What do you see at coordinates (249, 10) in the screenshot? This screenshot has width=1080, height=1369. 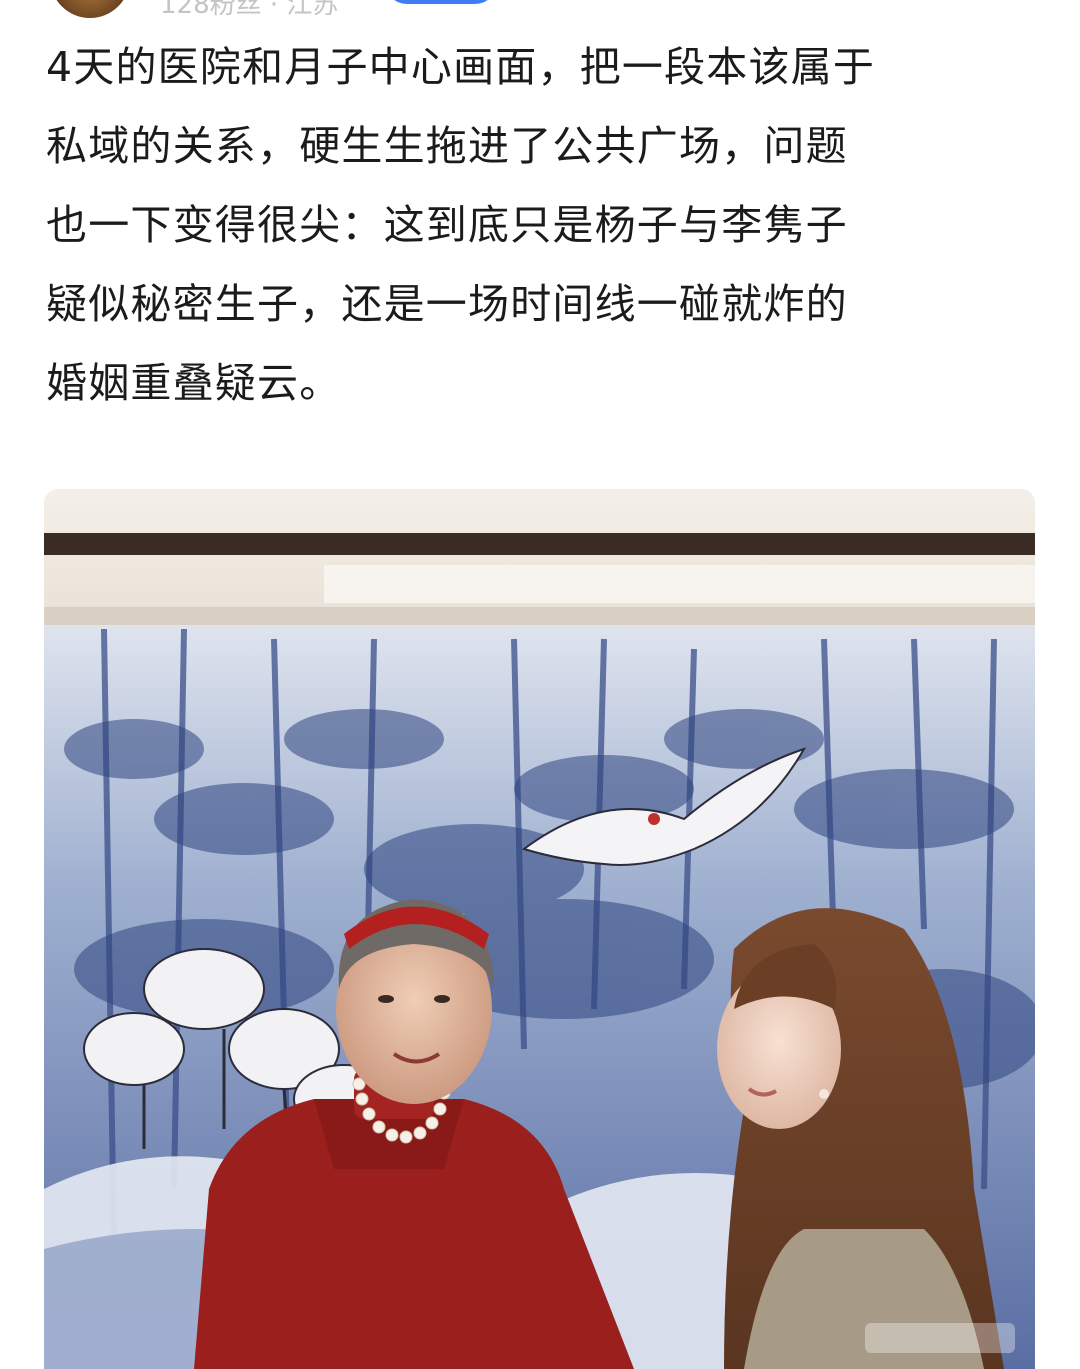 I see `author-meta: 128粉丝 · 江苏` at bounding box center [249, 10].